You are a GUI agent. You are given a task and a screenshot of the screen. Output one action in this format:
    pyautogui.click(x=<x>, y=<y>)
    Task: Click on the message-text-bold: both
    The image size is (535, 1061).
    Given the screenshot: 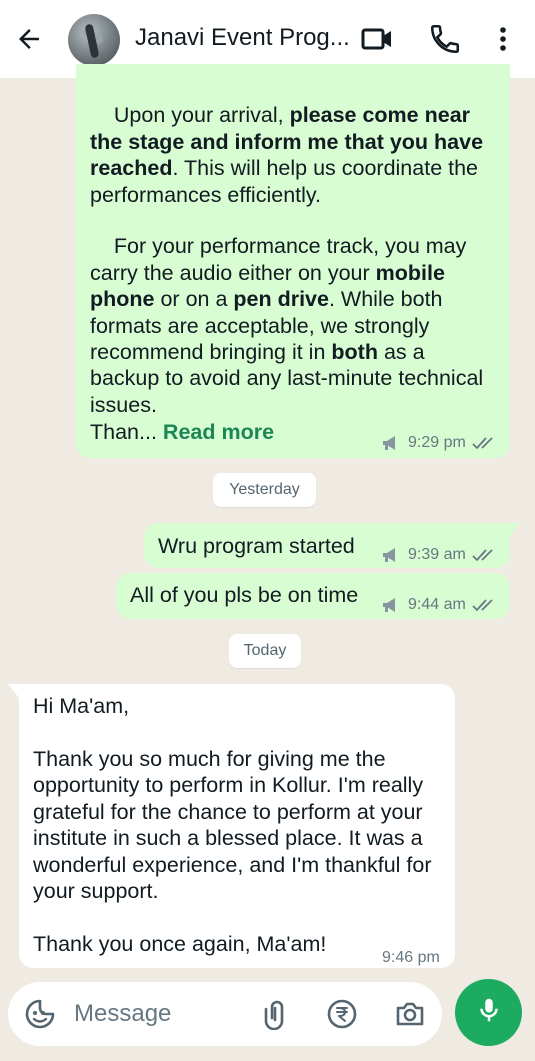 What is the action you would take?
    pyautogui.click(x=354, y=352)
    